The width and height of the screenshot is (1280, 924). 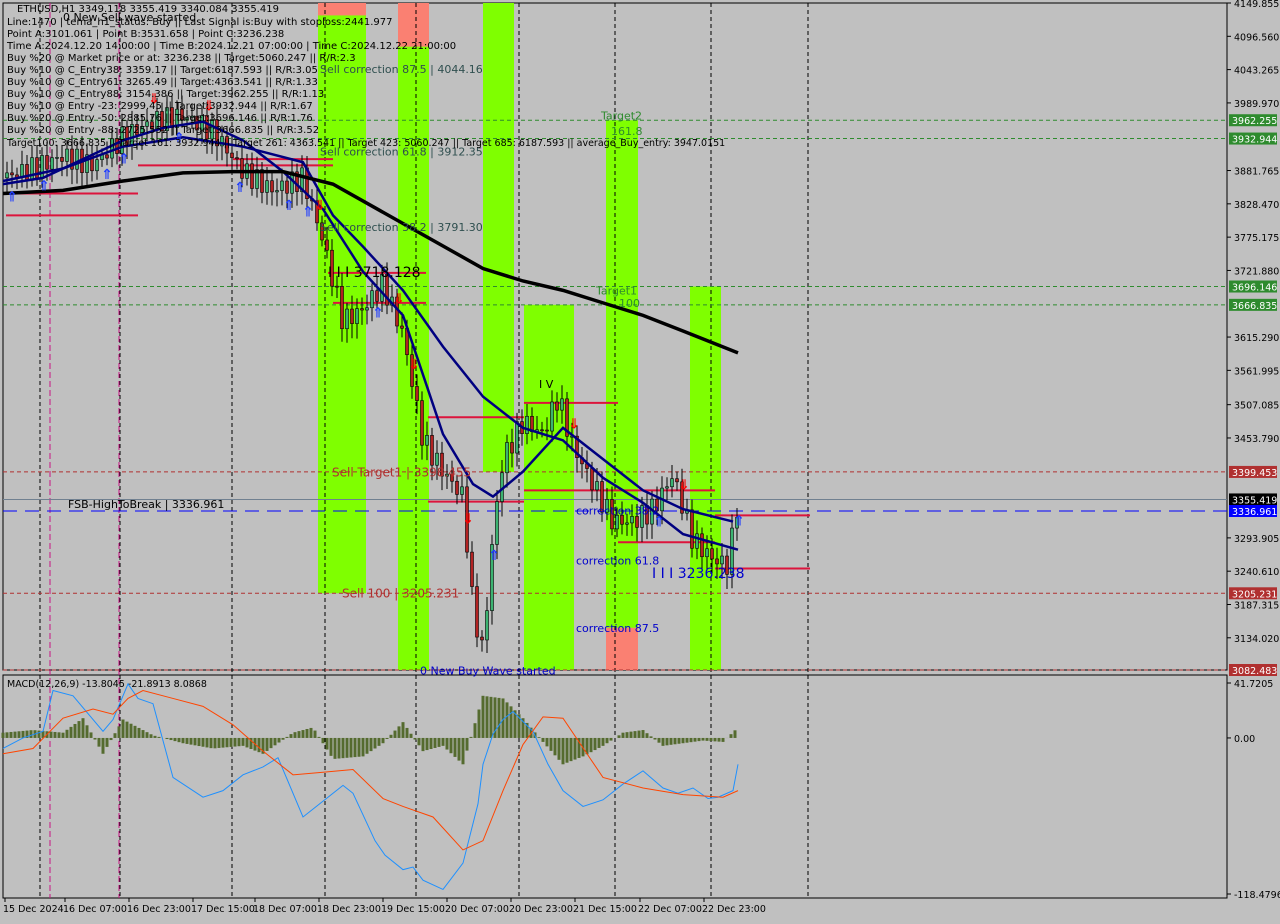 What do you see at coordinates (285, 909) in the screenshot?
I see `x-tick-label: 18 Dec 07:00` at bounding box center [285, 909].